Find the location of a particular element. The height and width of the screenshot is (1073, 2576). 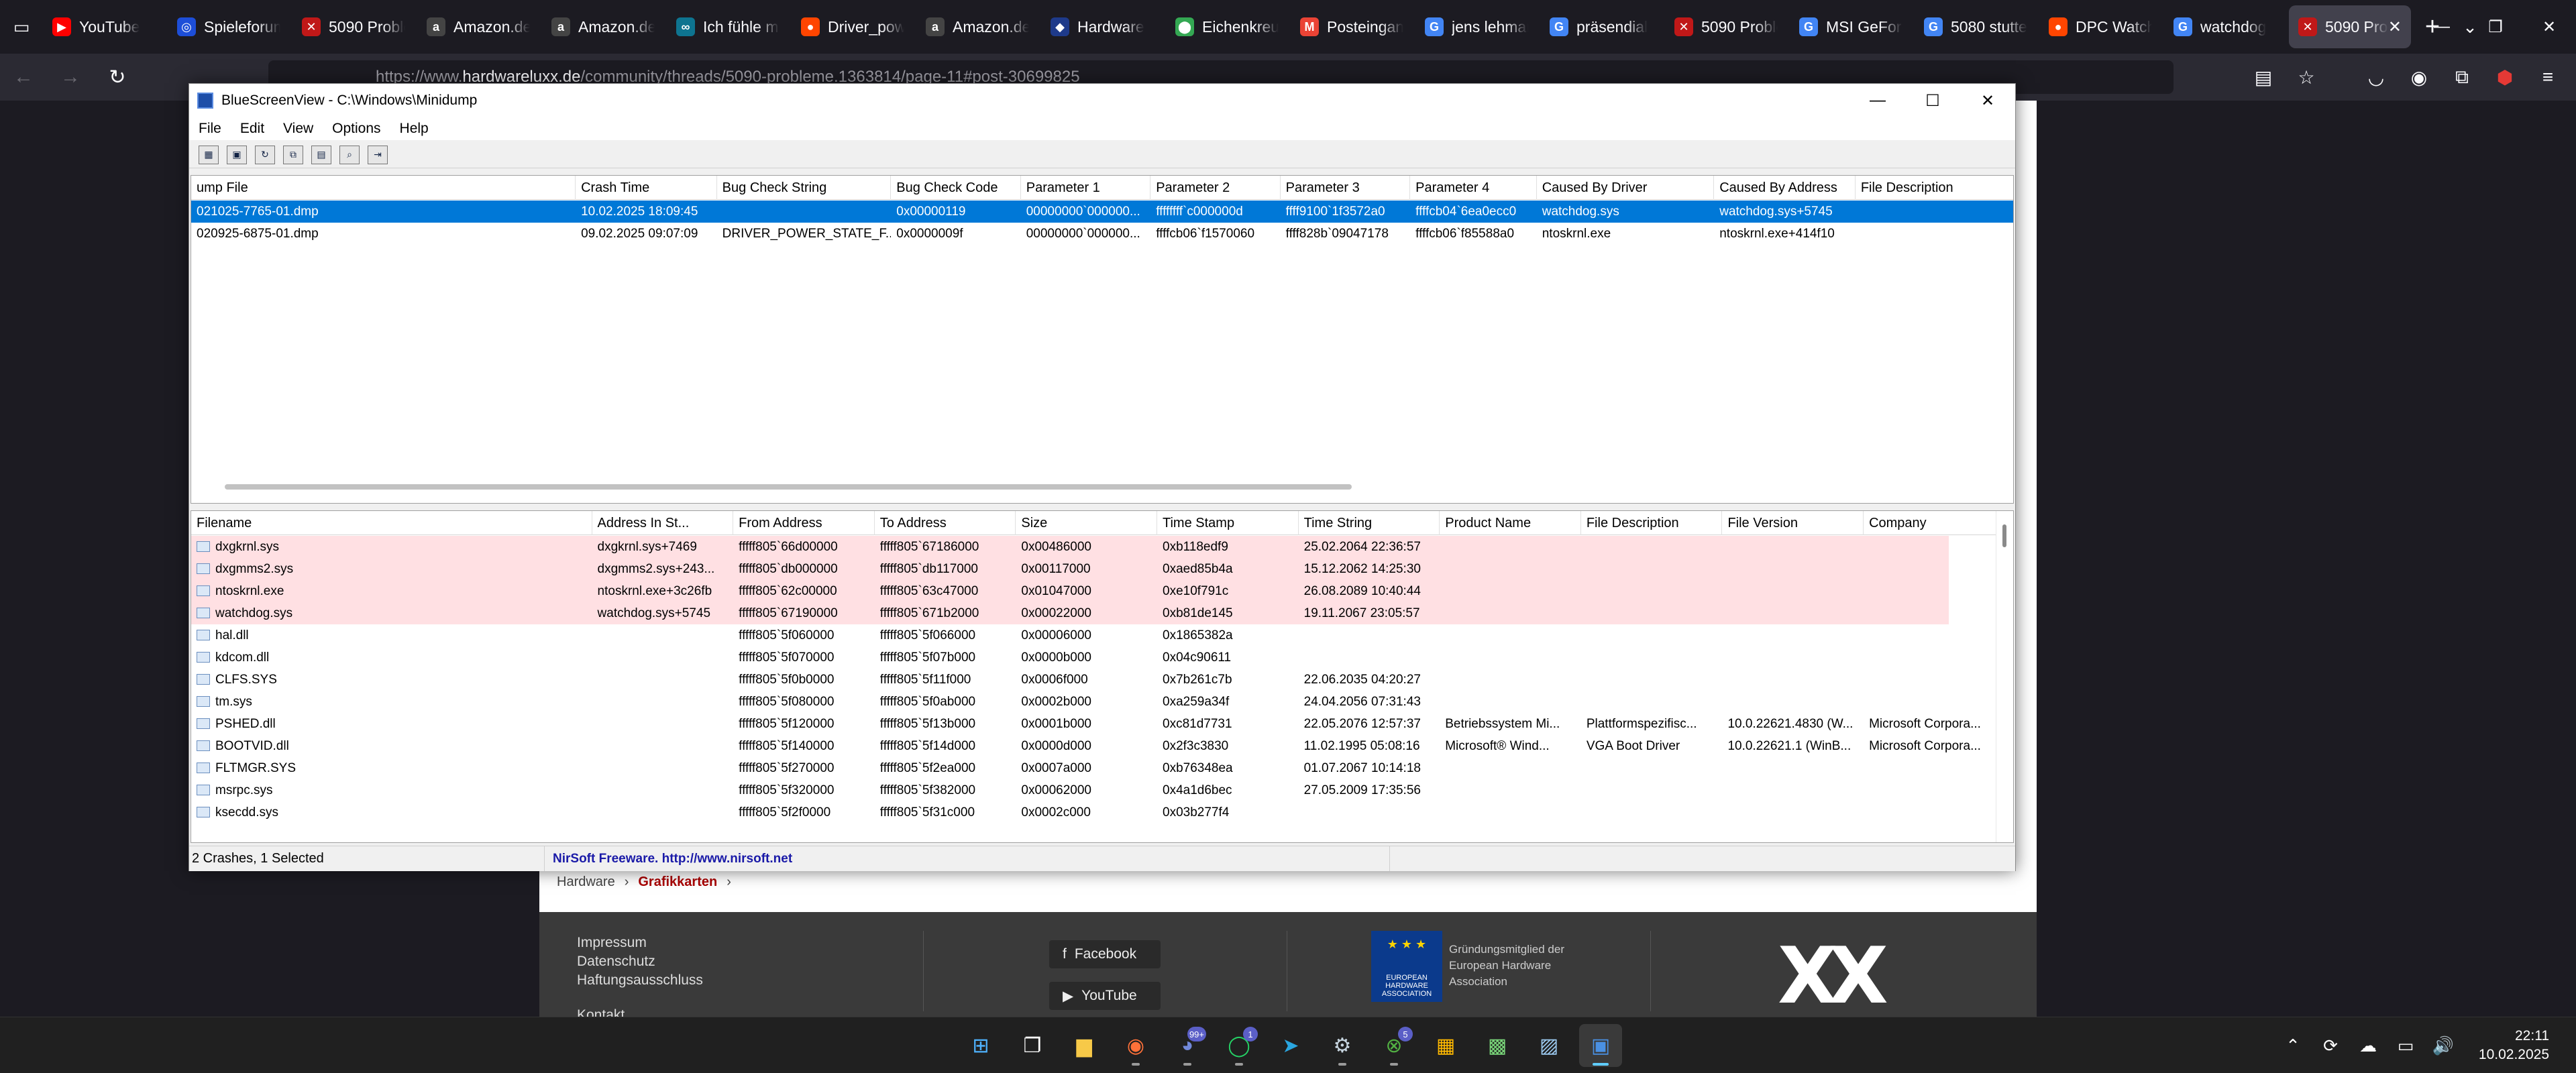

clock: 22:11 10.02.2025 is located at coordinates (2519, 1045).